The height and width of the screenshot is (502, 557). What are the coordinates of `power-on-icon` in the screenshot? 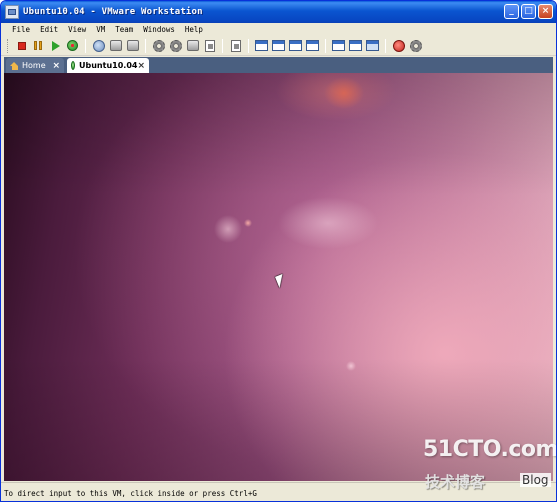 It's located at (56, 46).